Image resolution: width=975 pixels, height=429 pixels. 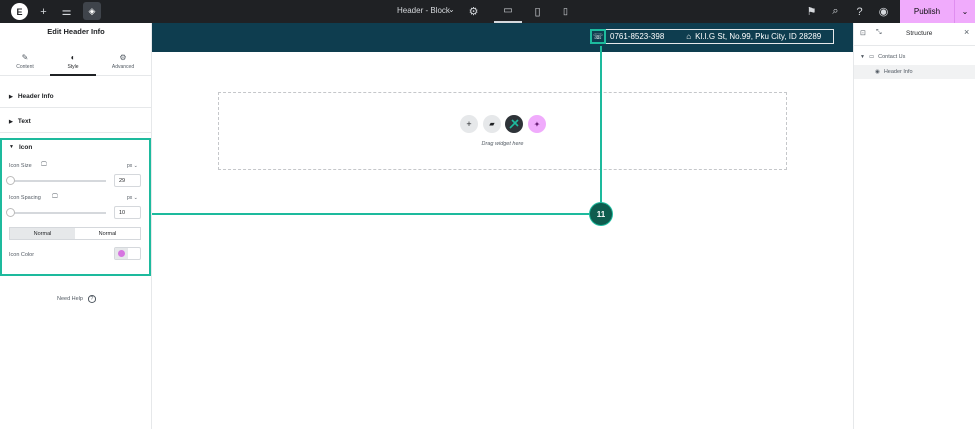 I want to click on tab-label: Advanced, so click(x=123, y=67).